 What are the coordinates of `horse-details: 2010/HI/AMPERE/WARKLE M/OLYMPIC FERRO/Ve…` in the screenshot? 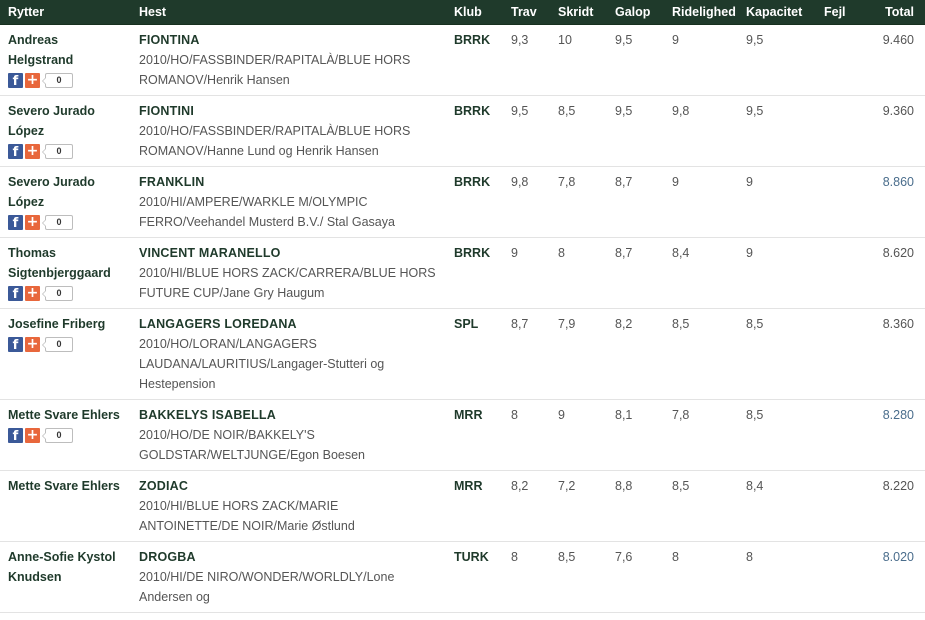 It's located at (267, 212).